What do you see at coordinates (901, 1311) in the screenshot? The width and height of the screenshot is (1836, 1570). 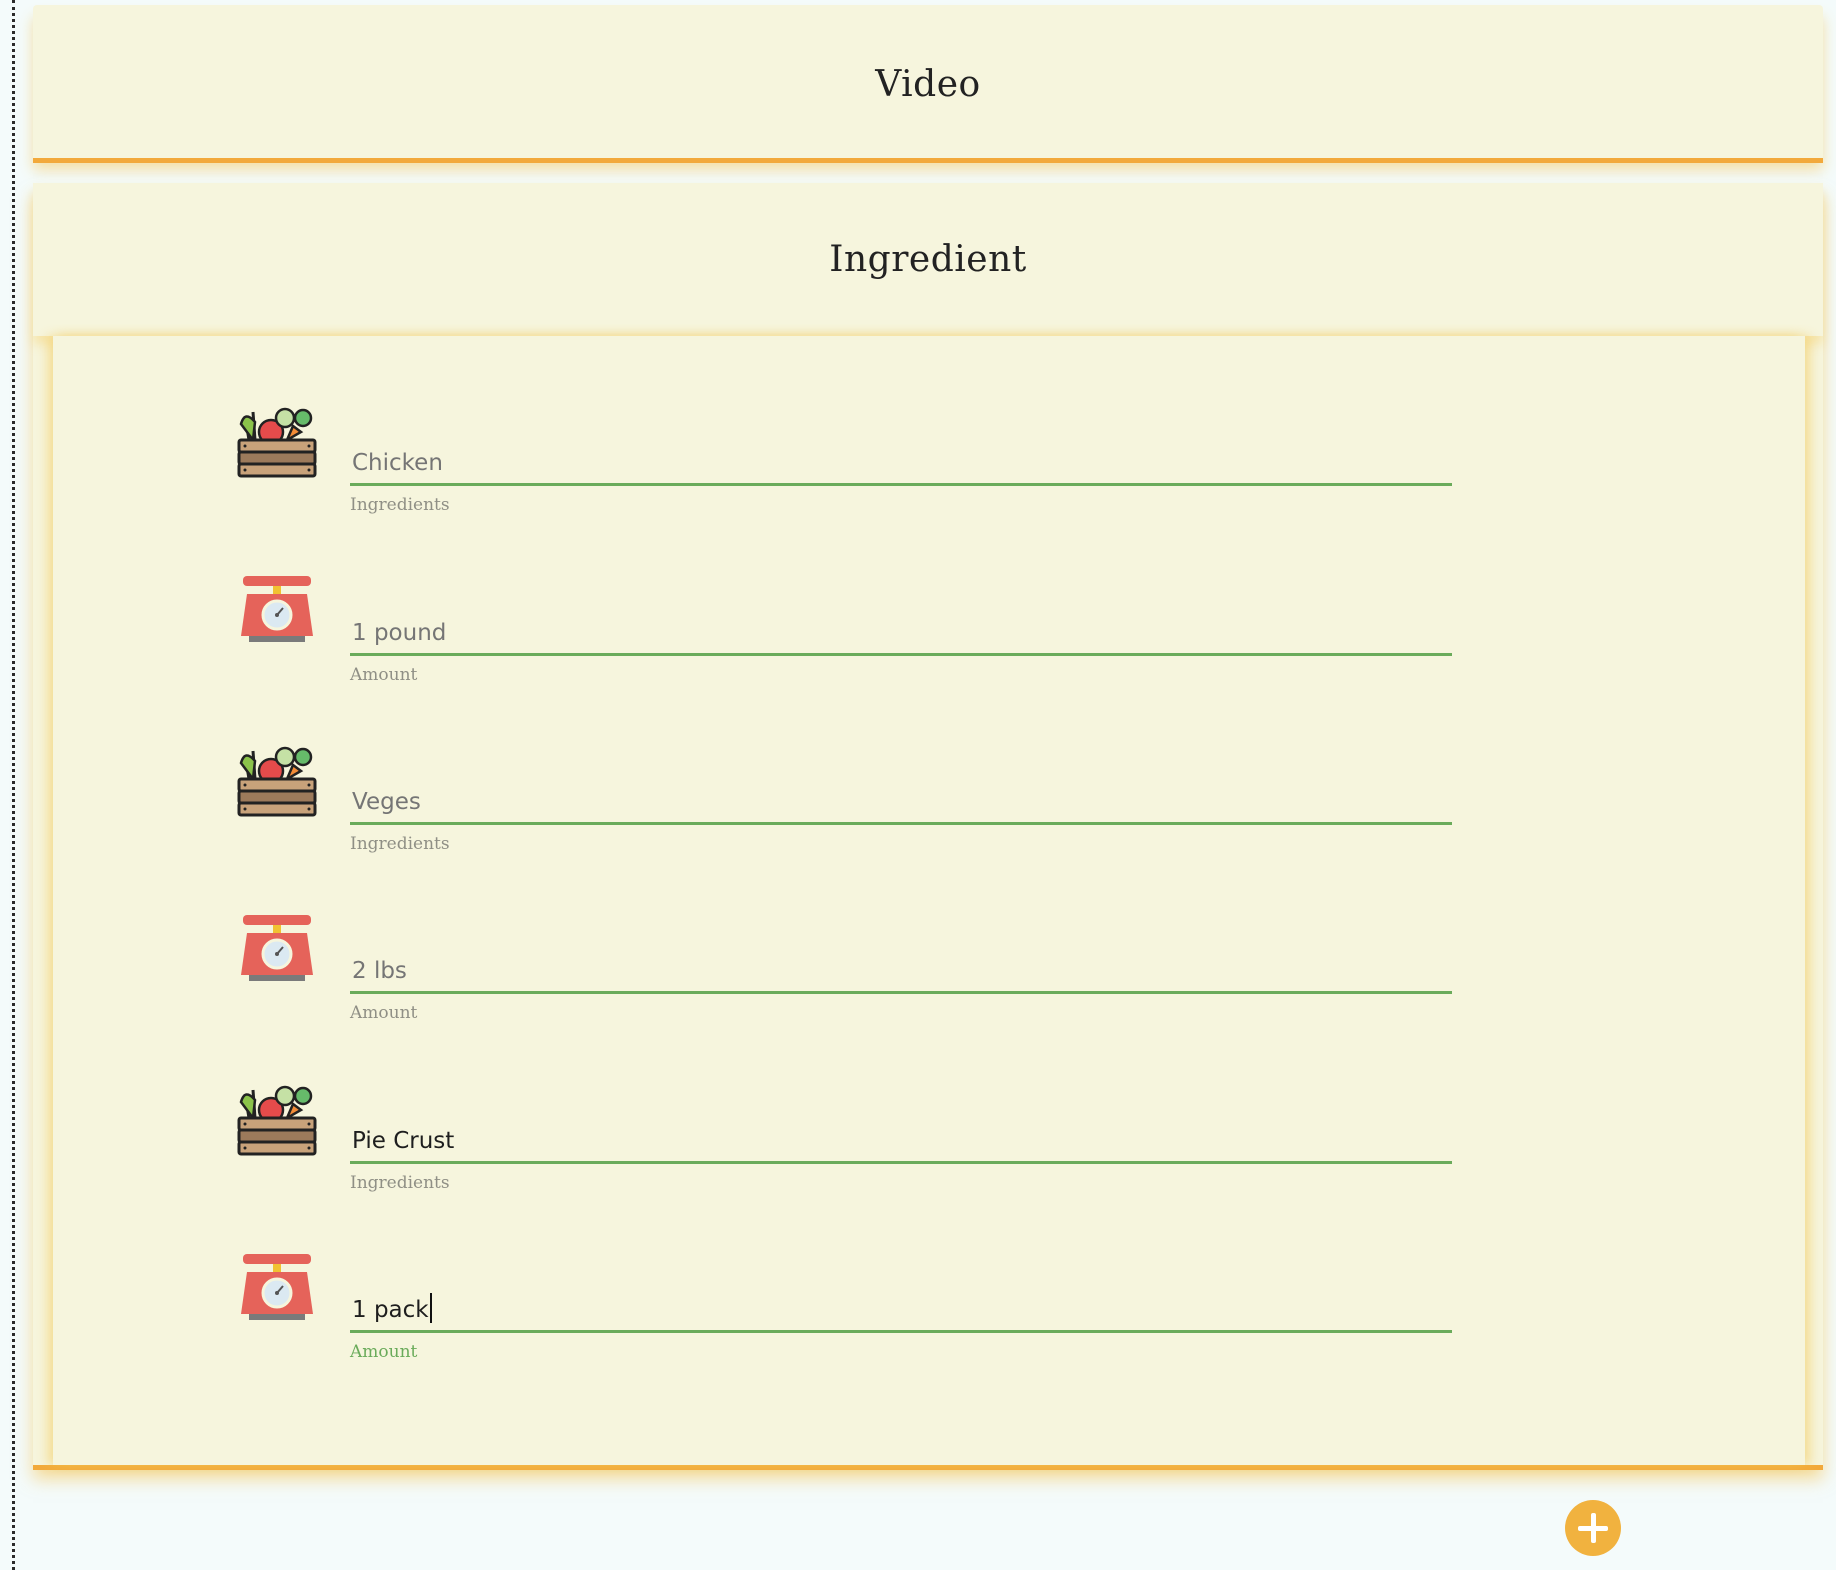 I see `amount-input-focused: 1 pack` at bounding box center [901, 1311].